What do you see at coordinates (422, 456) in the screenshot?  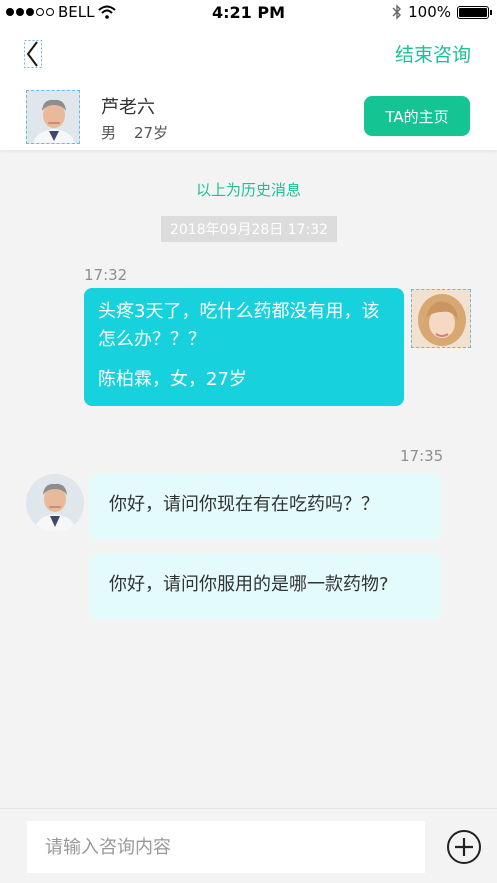 I see `message-time: 17:35` at bounding box center [422, 456].